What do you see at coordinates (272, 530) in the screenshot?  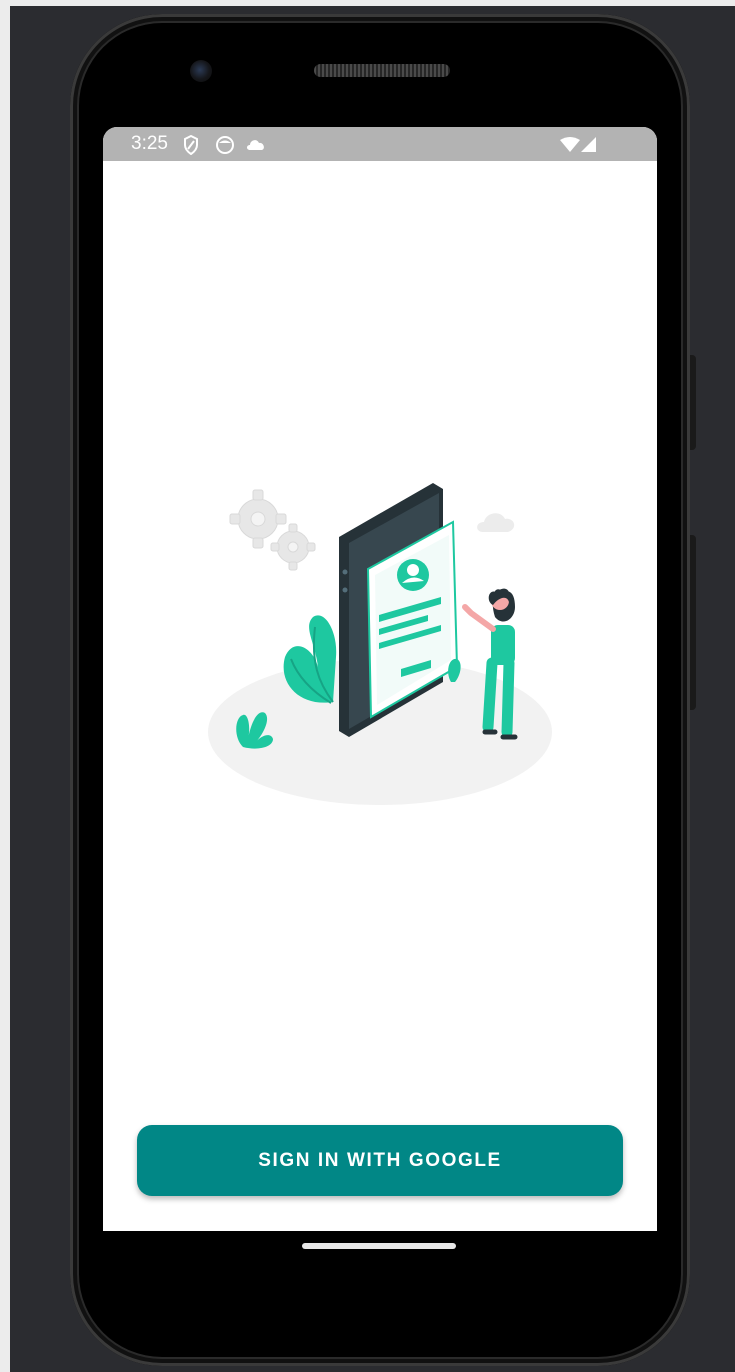 I see `gears-icon` at bounding box center [272, 530].